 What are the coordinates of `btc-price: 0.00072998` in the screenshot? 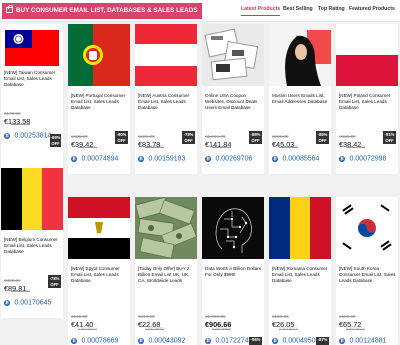 It's located at (368, 159).